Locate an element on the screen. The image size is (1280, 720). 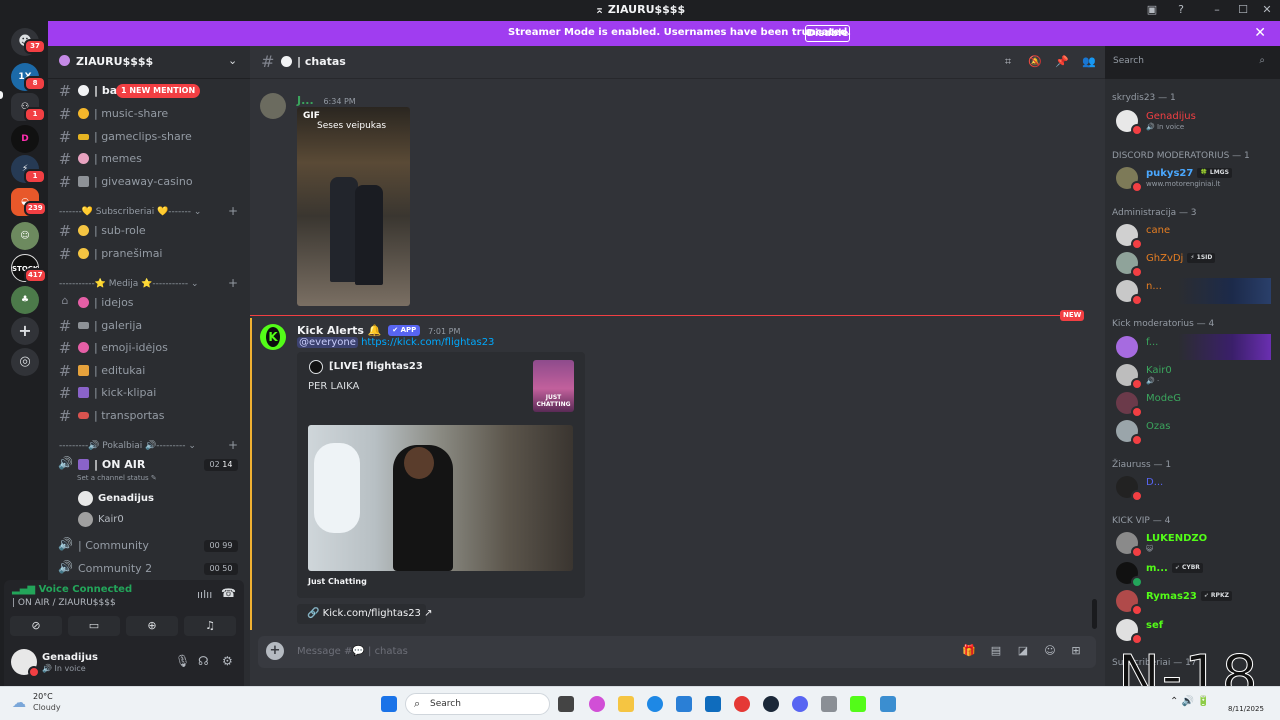
weather-temp: 20°C is located at coordinates (43, 696).